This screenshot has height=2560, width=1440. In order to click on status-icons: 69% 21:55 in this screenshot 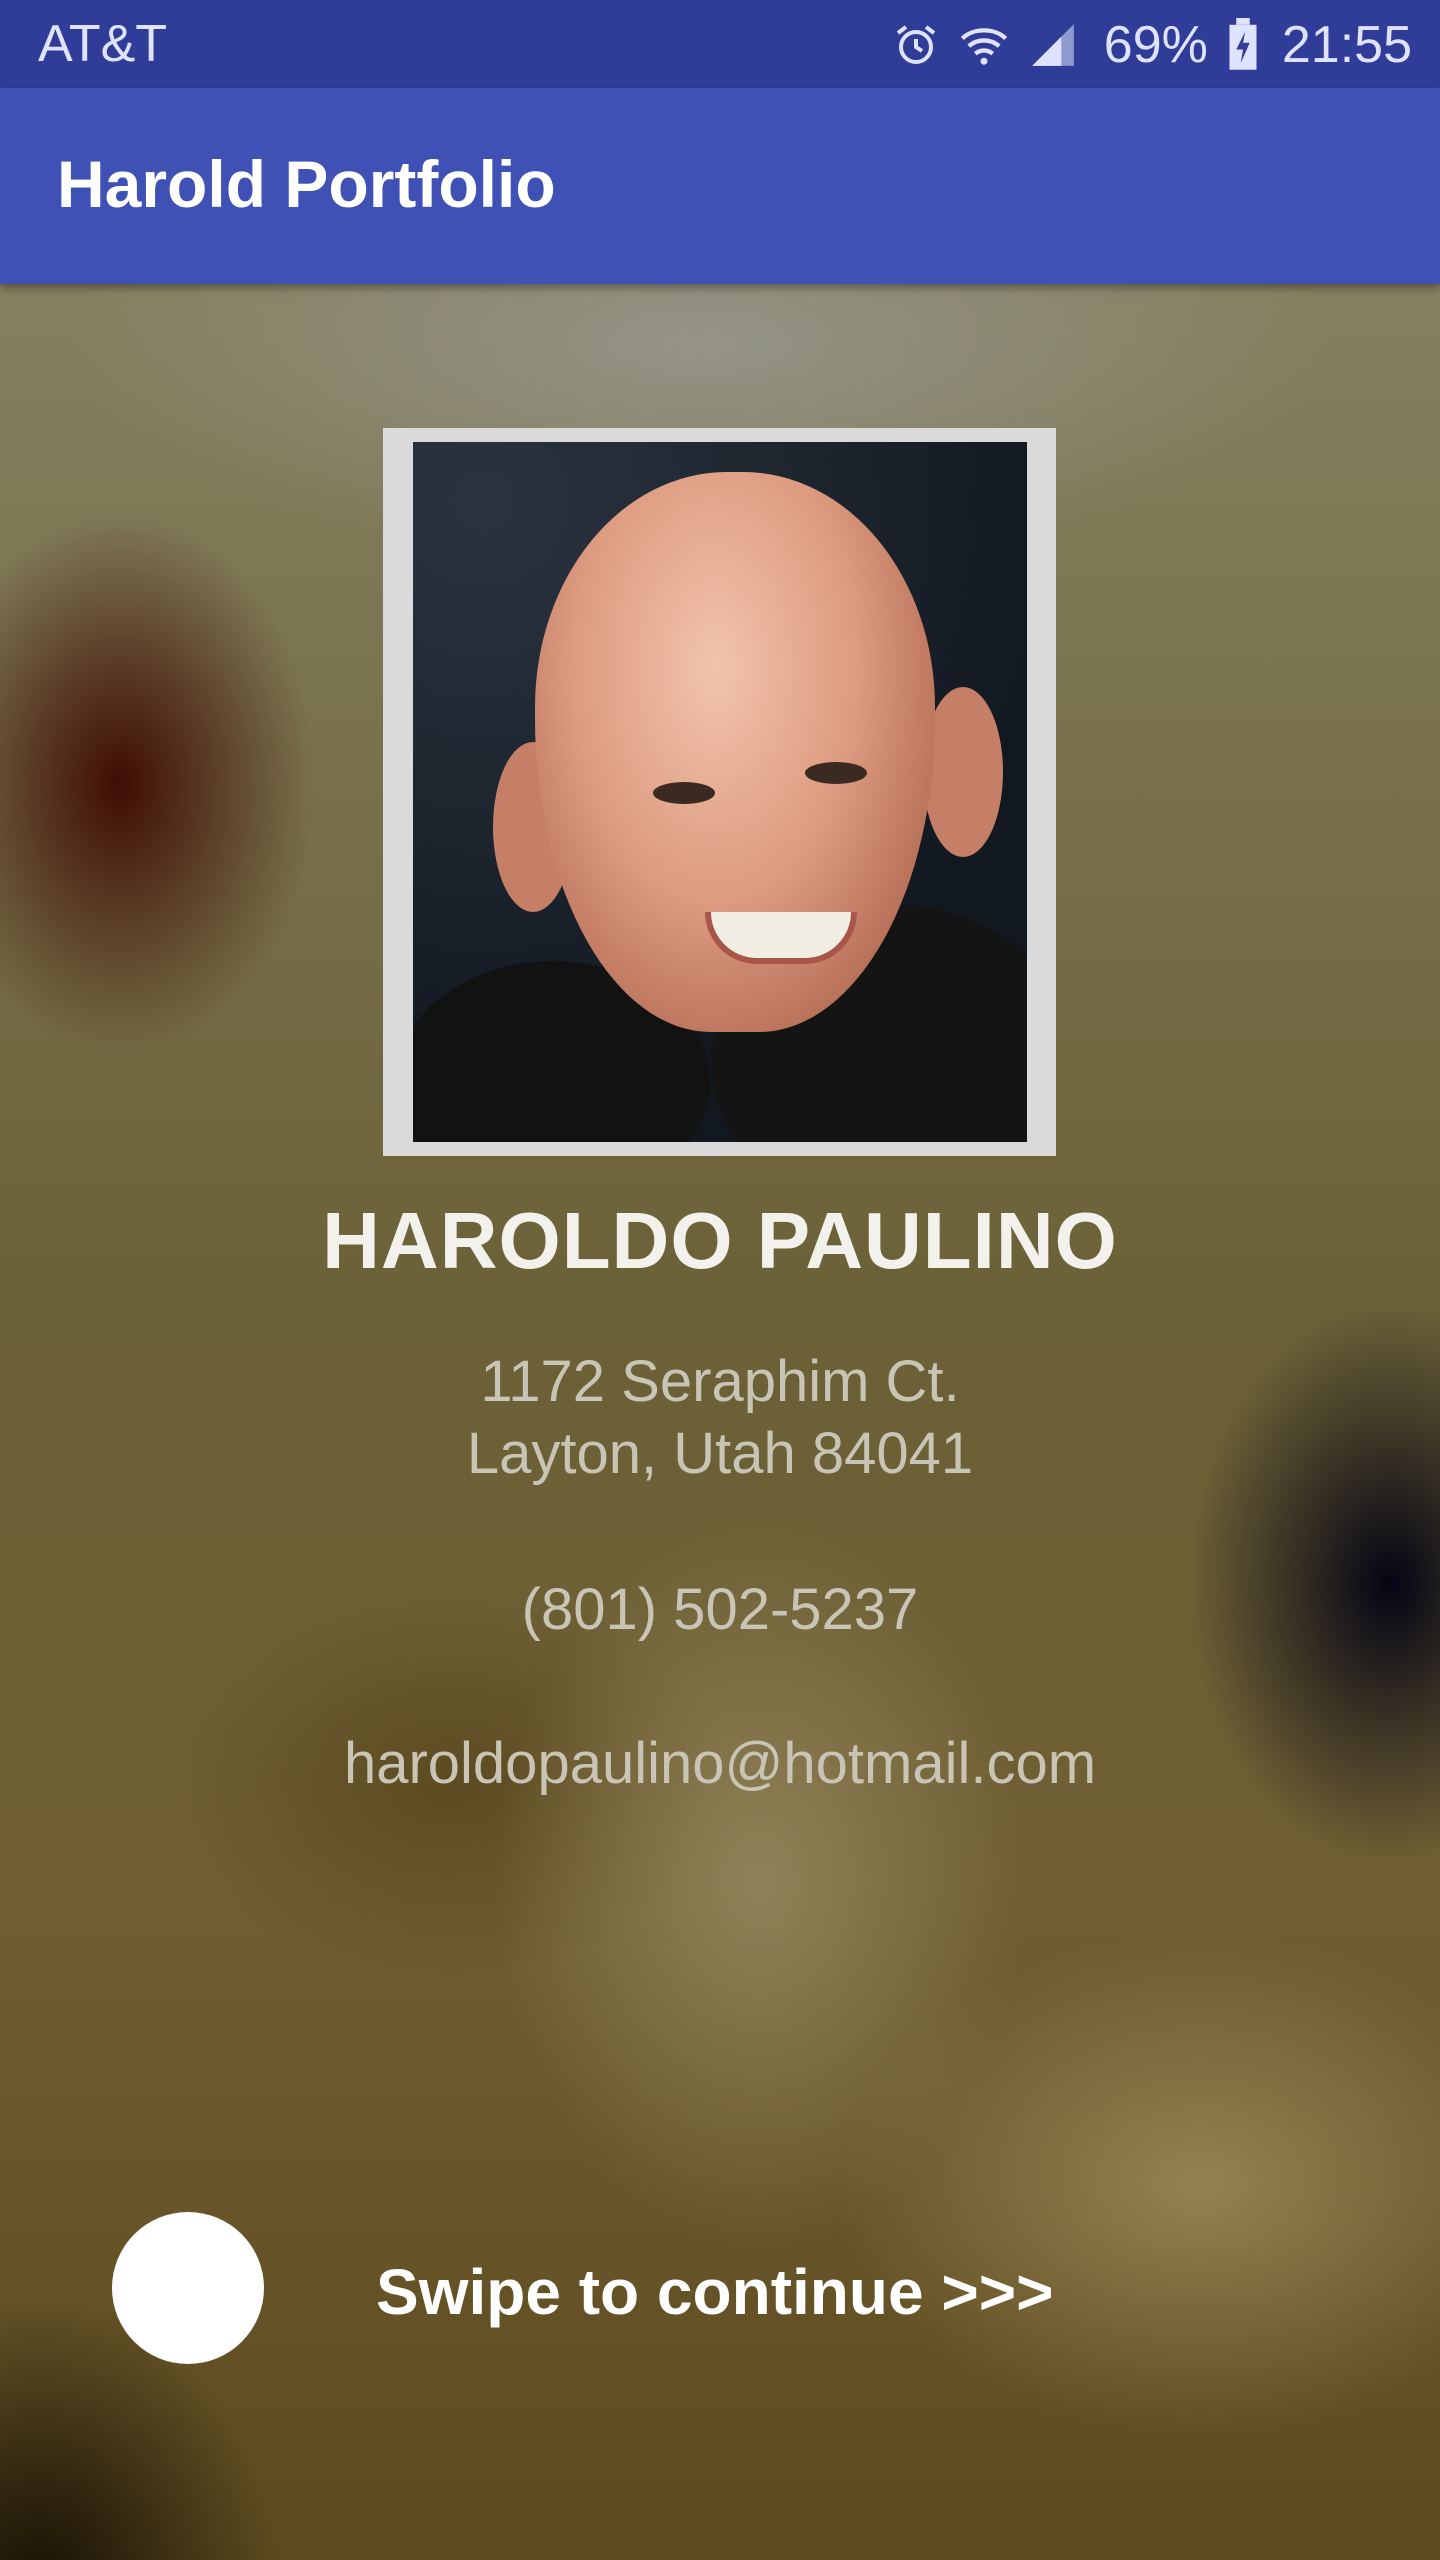, I will do `click(1152, 45)`.